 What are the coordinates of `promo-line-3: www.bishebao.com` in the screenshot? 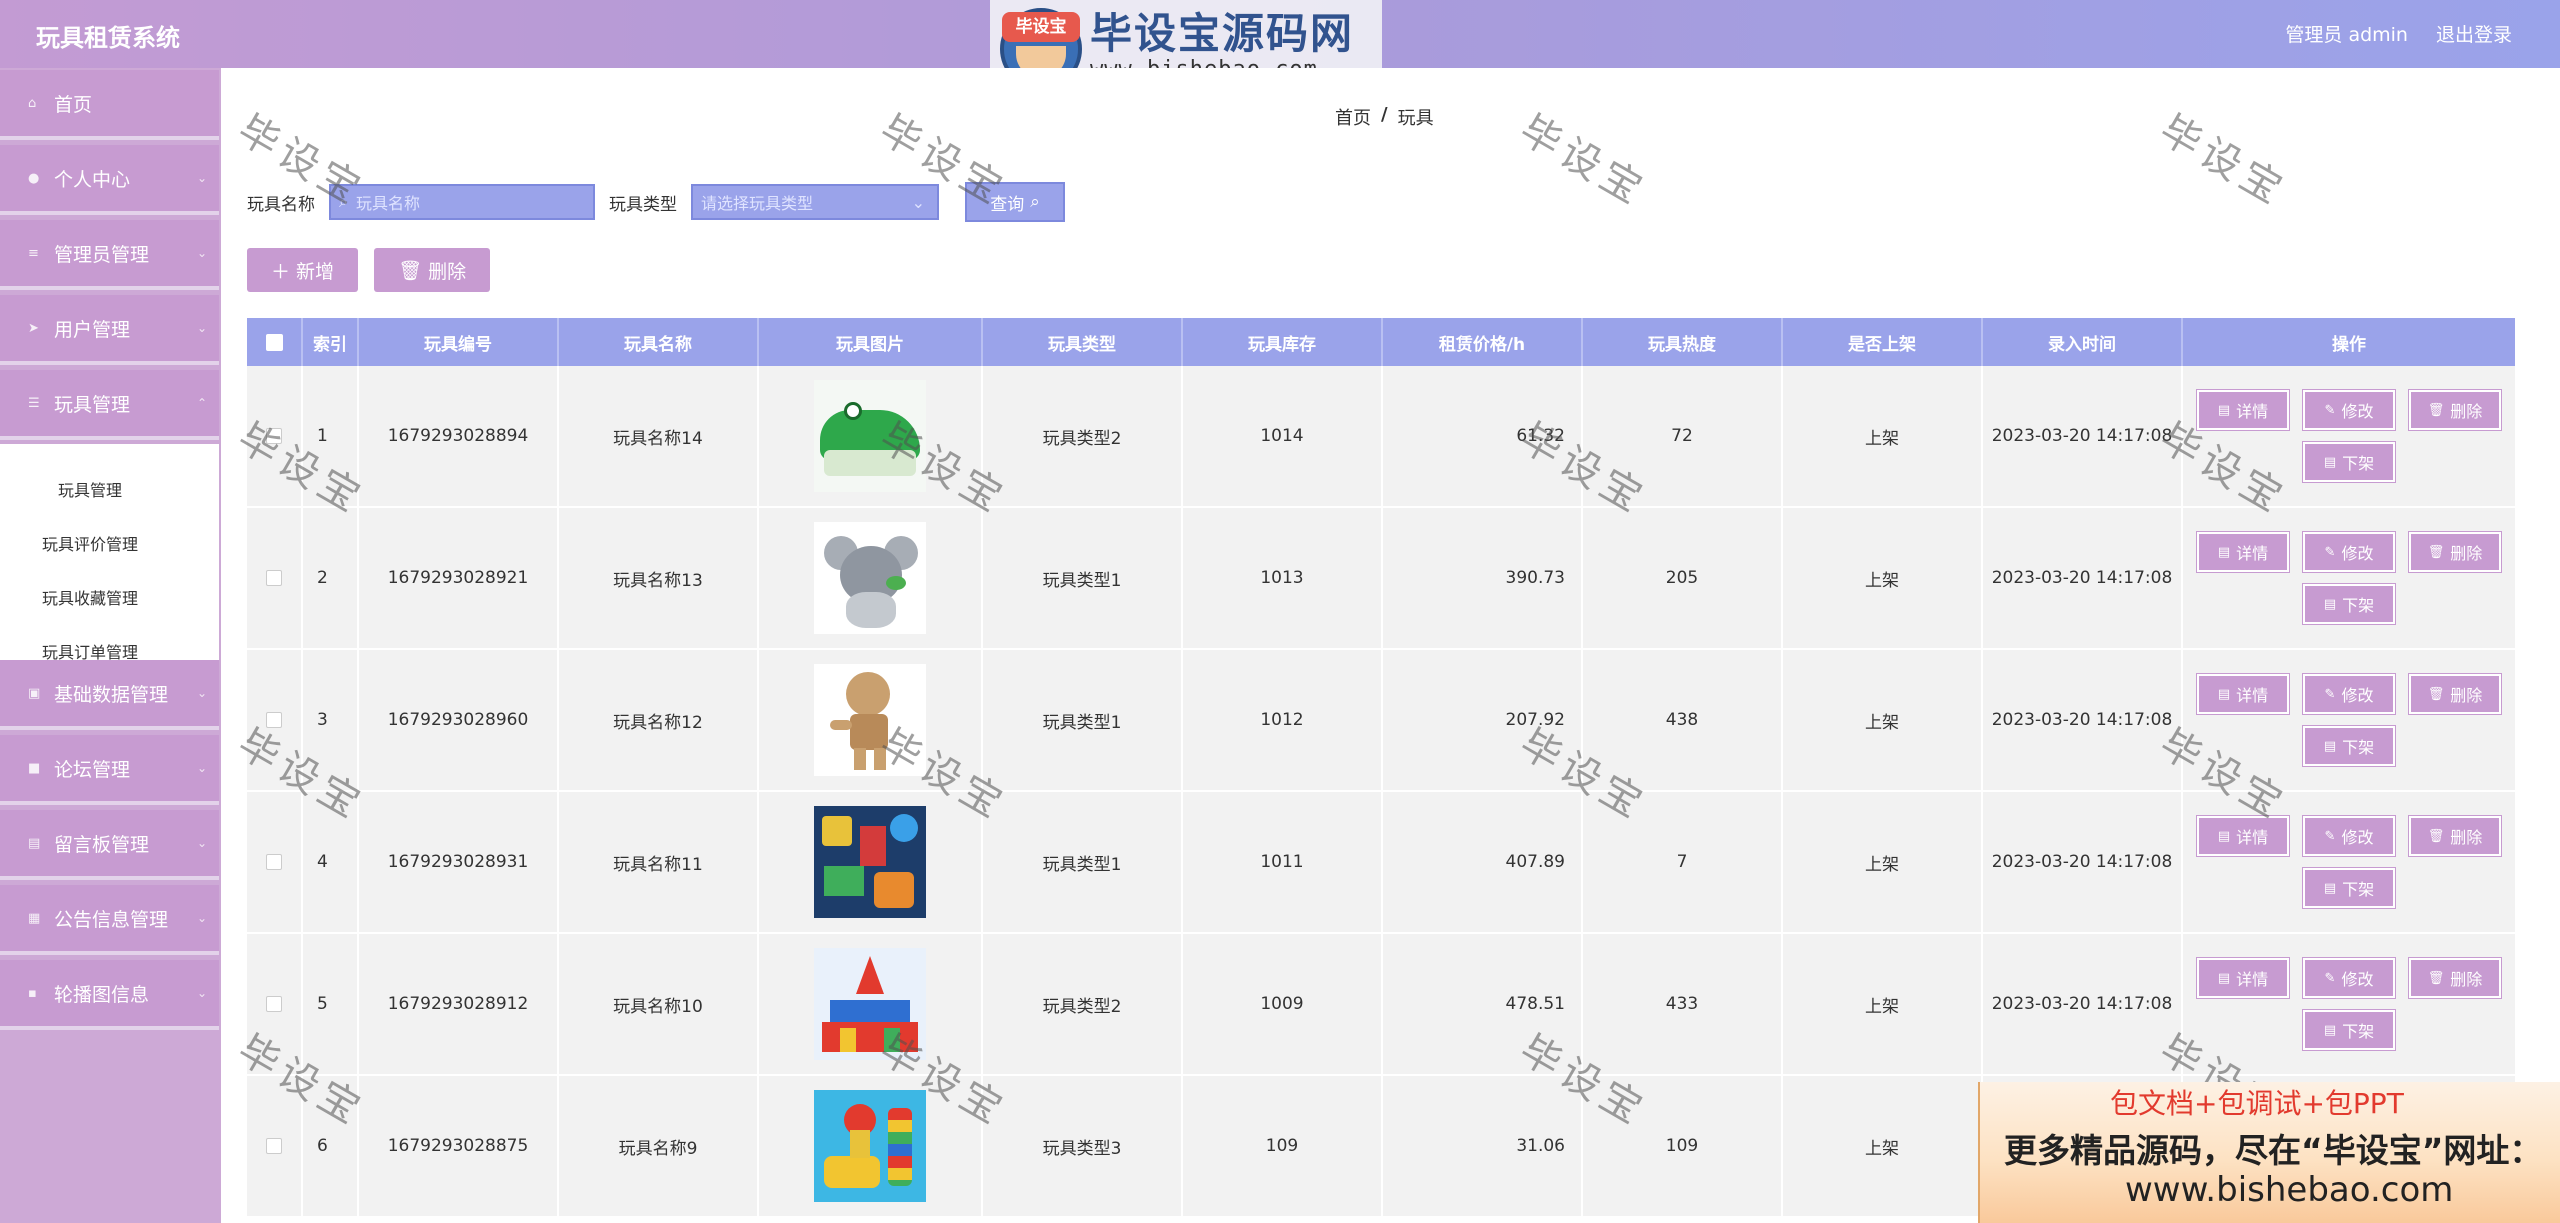 It's located at (2289, 1190).